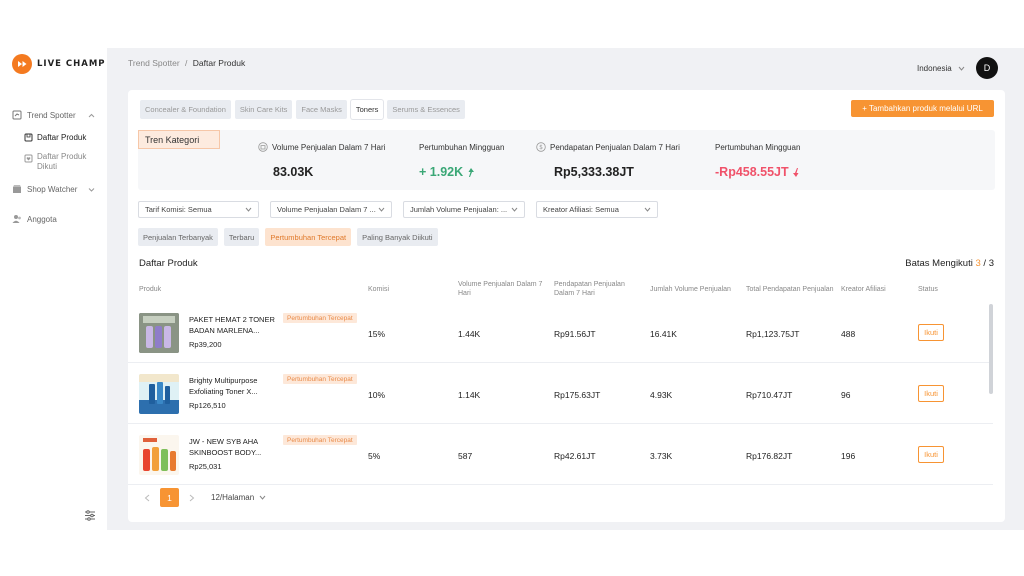 This screenshot has height=576, width=1024. What do you see at coordinates (848, 334) in the screenshot?
I see `affiliate-creators-value: 488` at bounding box center [848, 334].